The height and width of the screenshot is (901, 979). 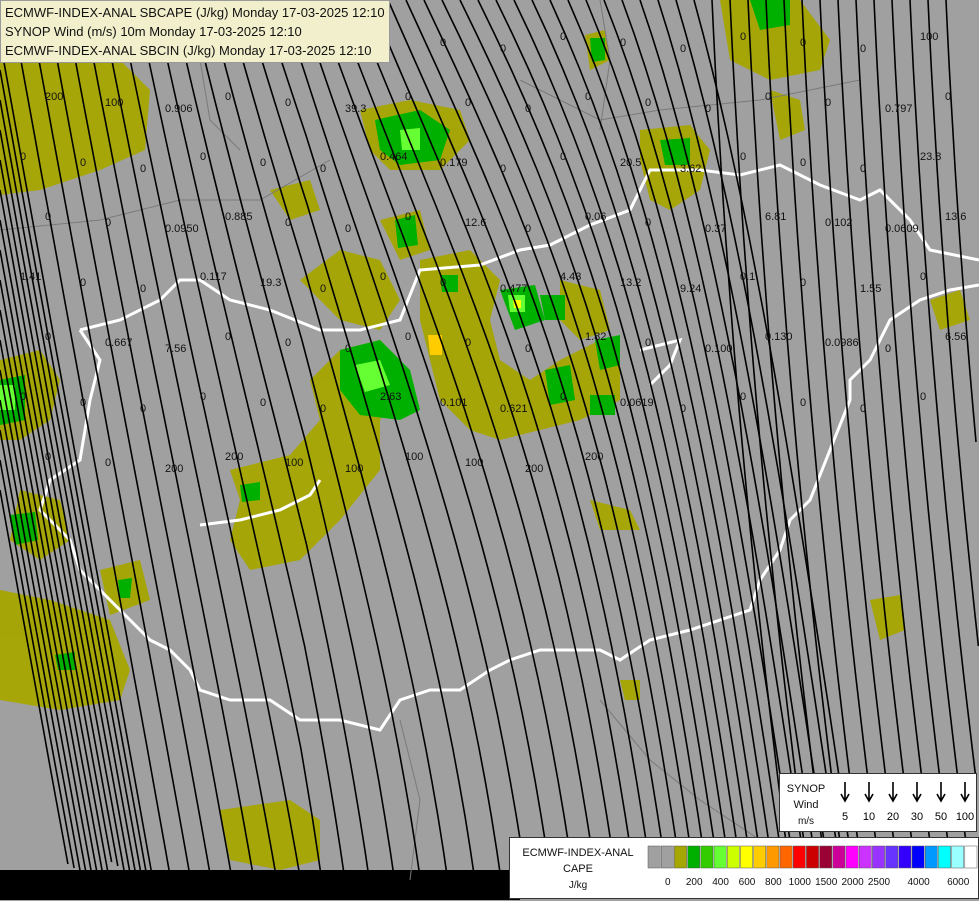 What do you see at coordinates (826, 882) in the screenshot?
I see `cape-legend-label: 1500` at bounding box center [826, 882].